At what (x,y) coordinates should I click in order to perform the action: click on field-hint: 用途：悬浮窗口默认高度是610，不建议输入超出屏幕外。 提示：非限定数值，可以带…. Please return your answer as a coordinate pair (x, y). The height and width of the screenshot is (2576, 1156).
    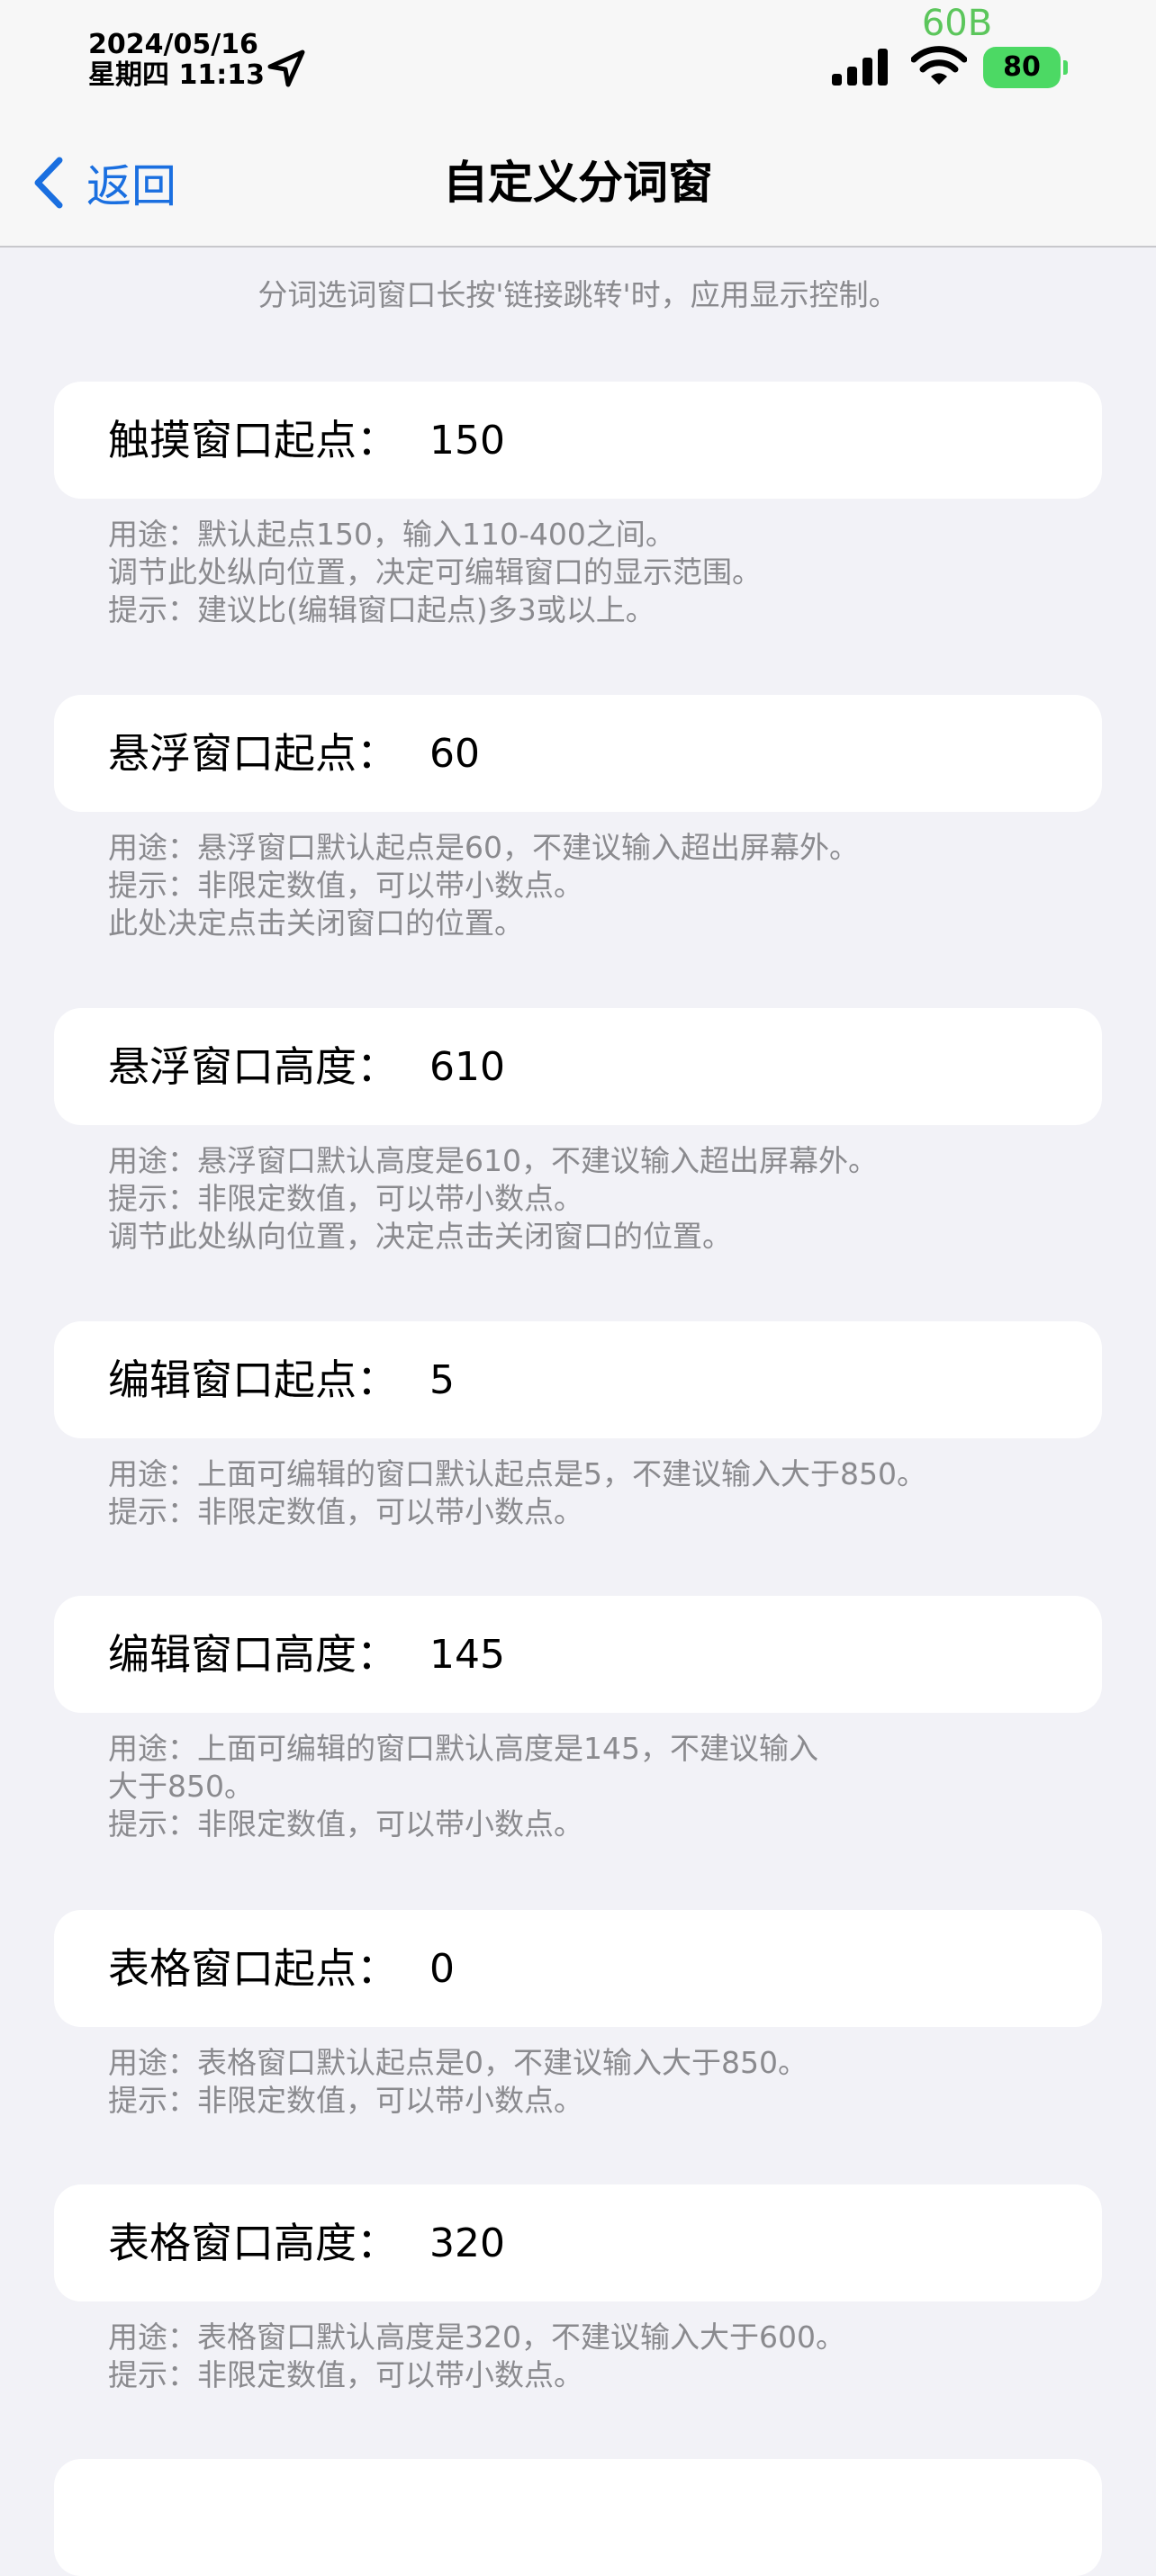
    Looking at the image, I should click on (558, 1199).